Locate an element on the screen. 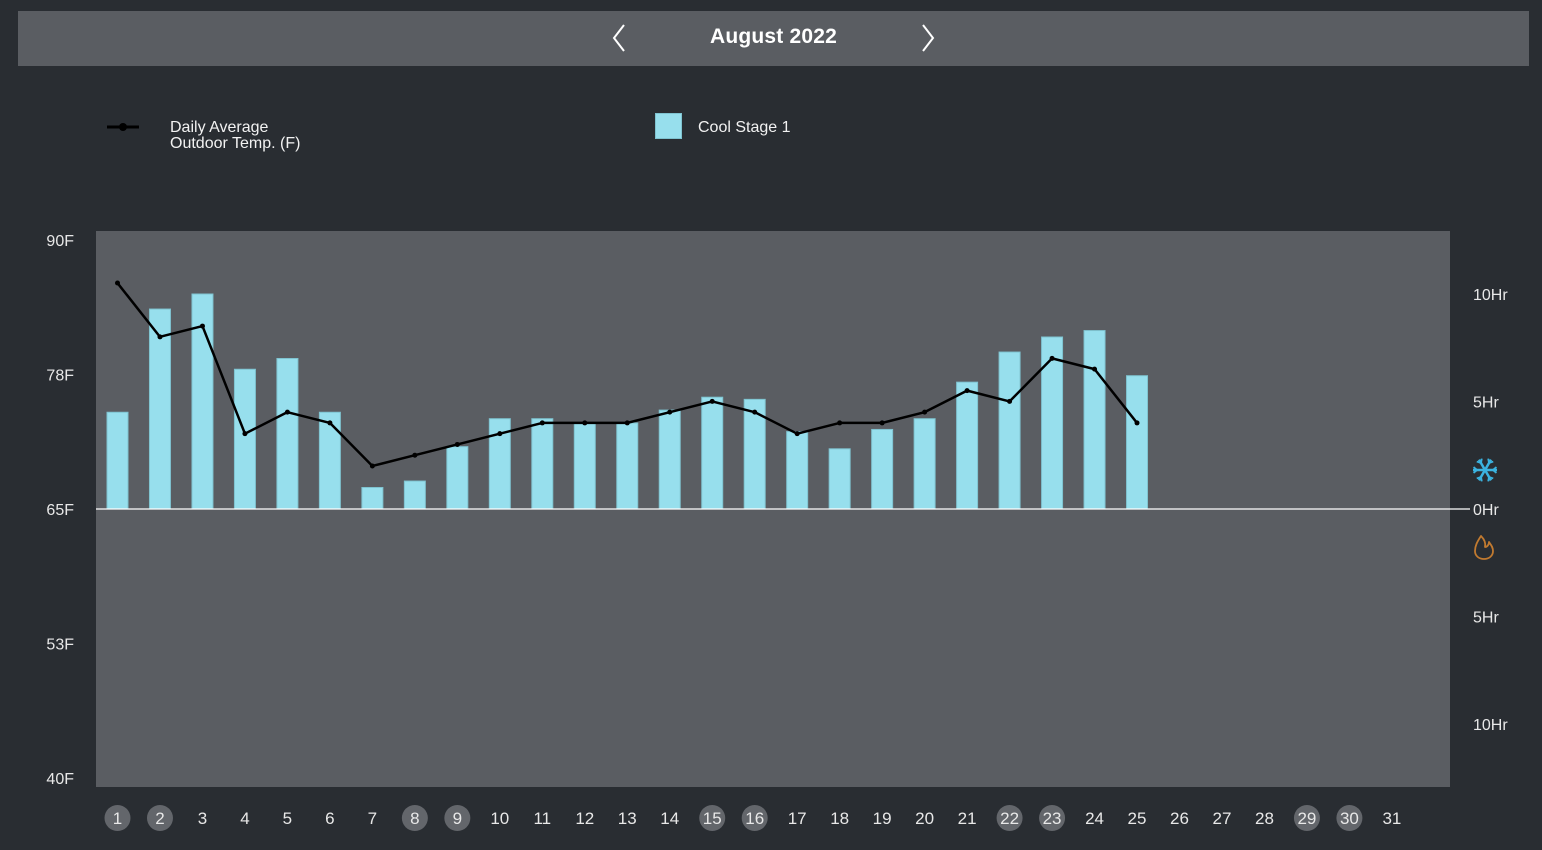 This screenshot has width=1542, height=850. flame-icon is located at coordinates (1484, 547).